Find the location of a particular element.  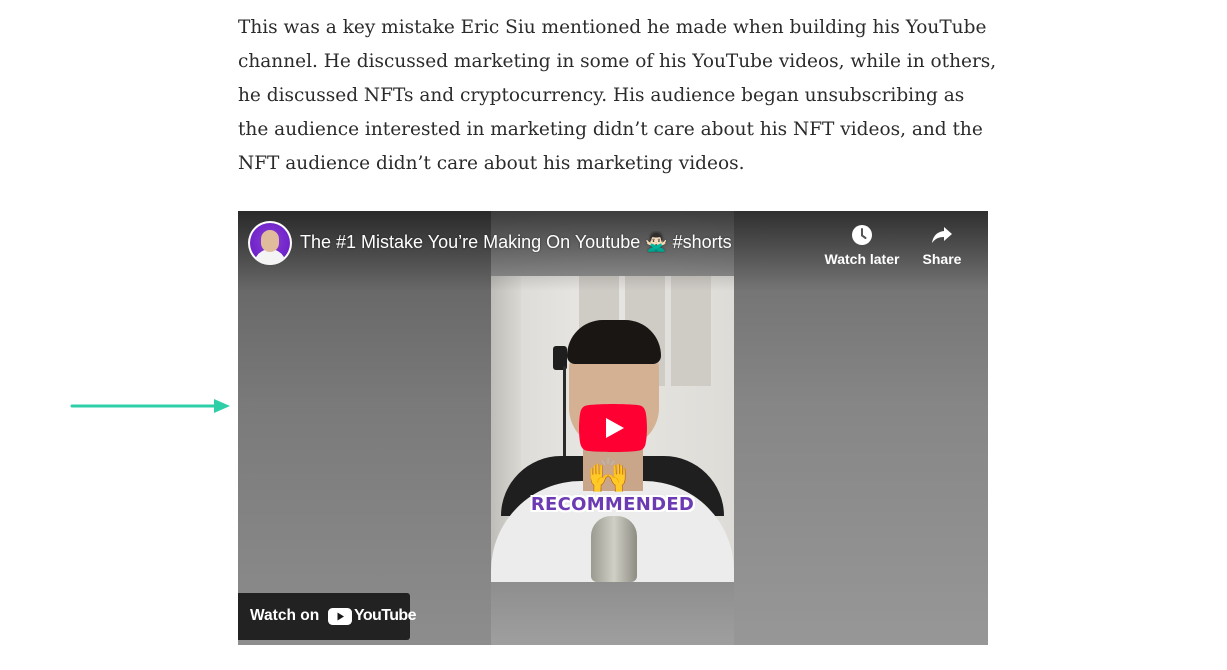

share-label: Share is located at coordinates (942, 259).